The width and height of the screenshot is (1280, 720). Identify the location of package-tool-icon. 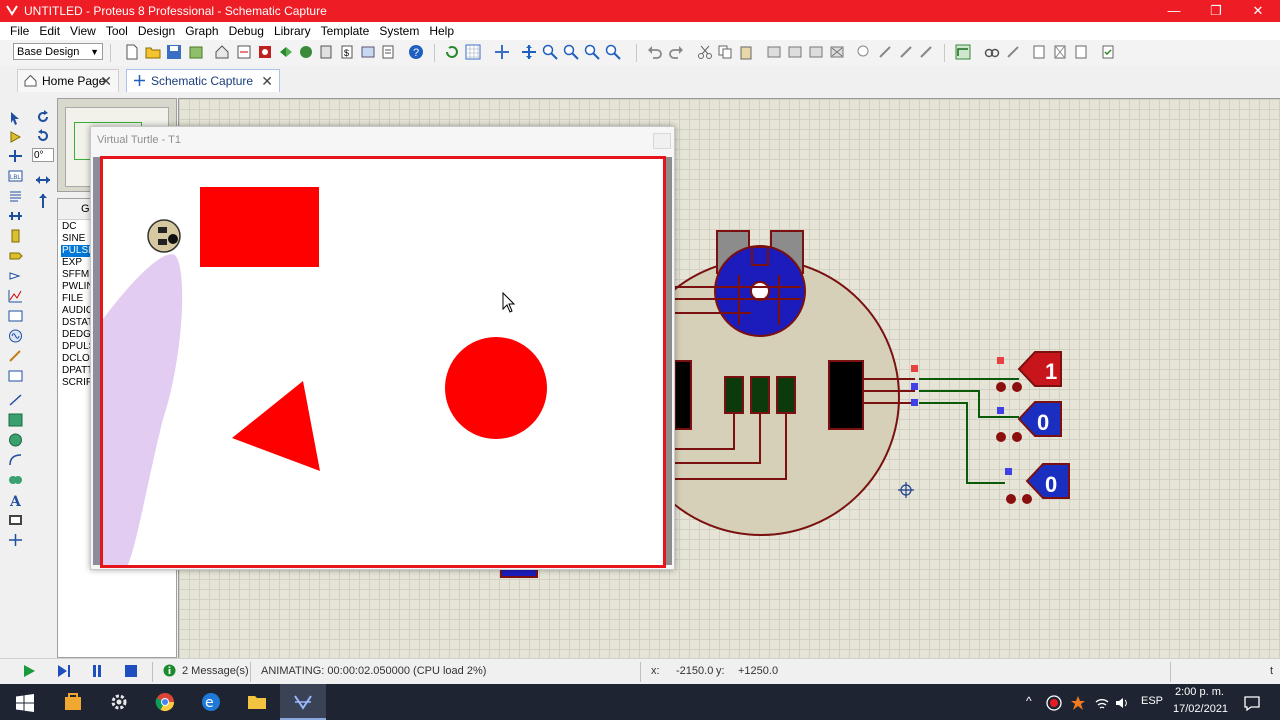
(906, 52).